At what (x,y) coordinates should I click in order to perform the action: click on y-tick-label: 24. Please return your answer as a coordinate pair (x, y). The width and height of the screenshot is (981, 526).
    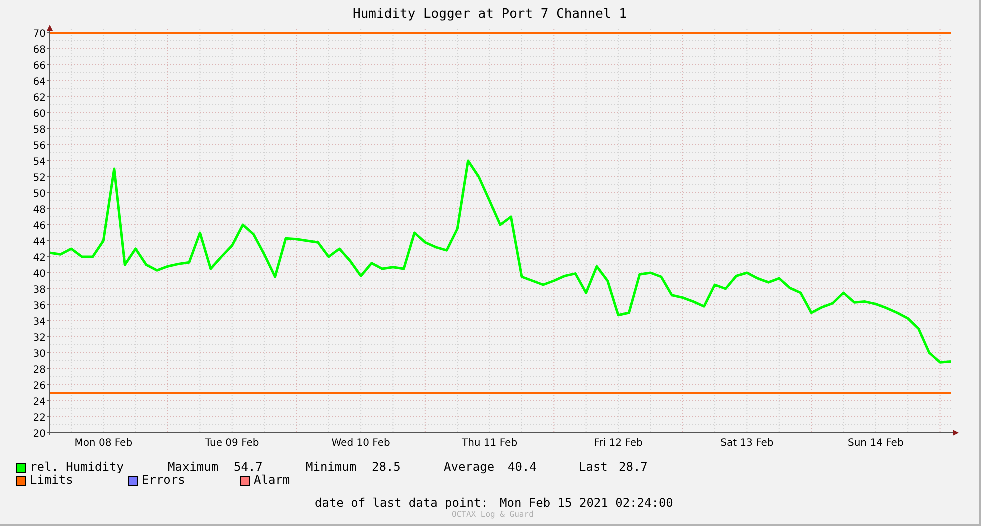
    Looking at the image, I should click on (39, 402).